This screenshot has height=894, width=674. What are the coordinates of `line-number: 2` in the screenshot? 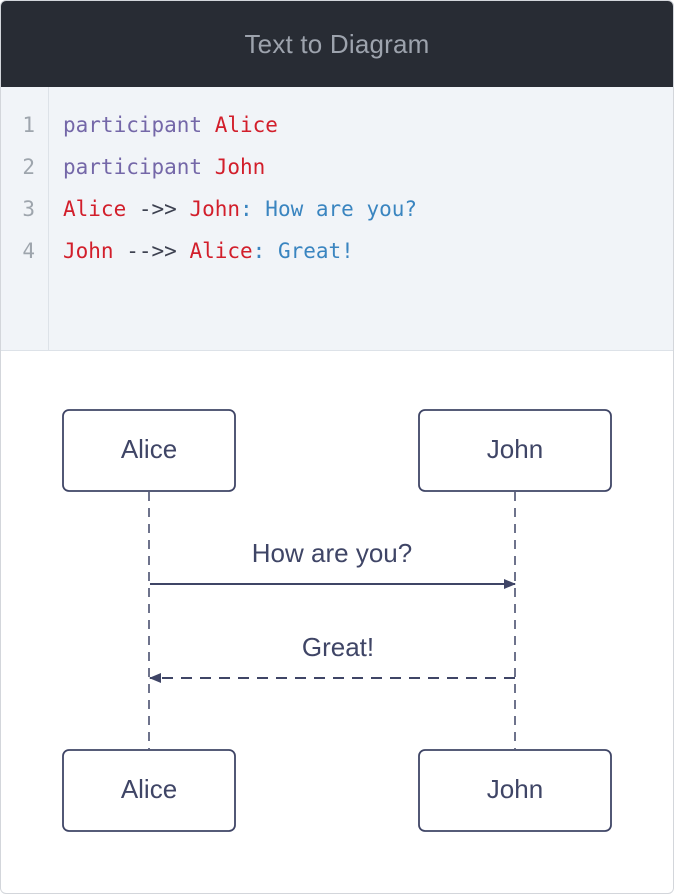 It's located at (28, 167).